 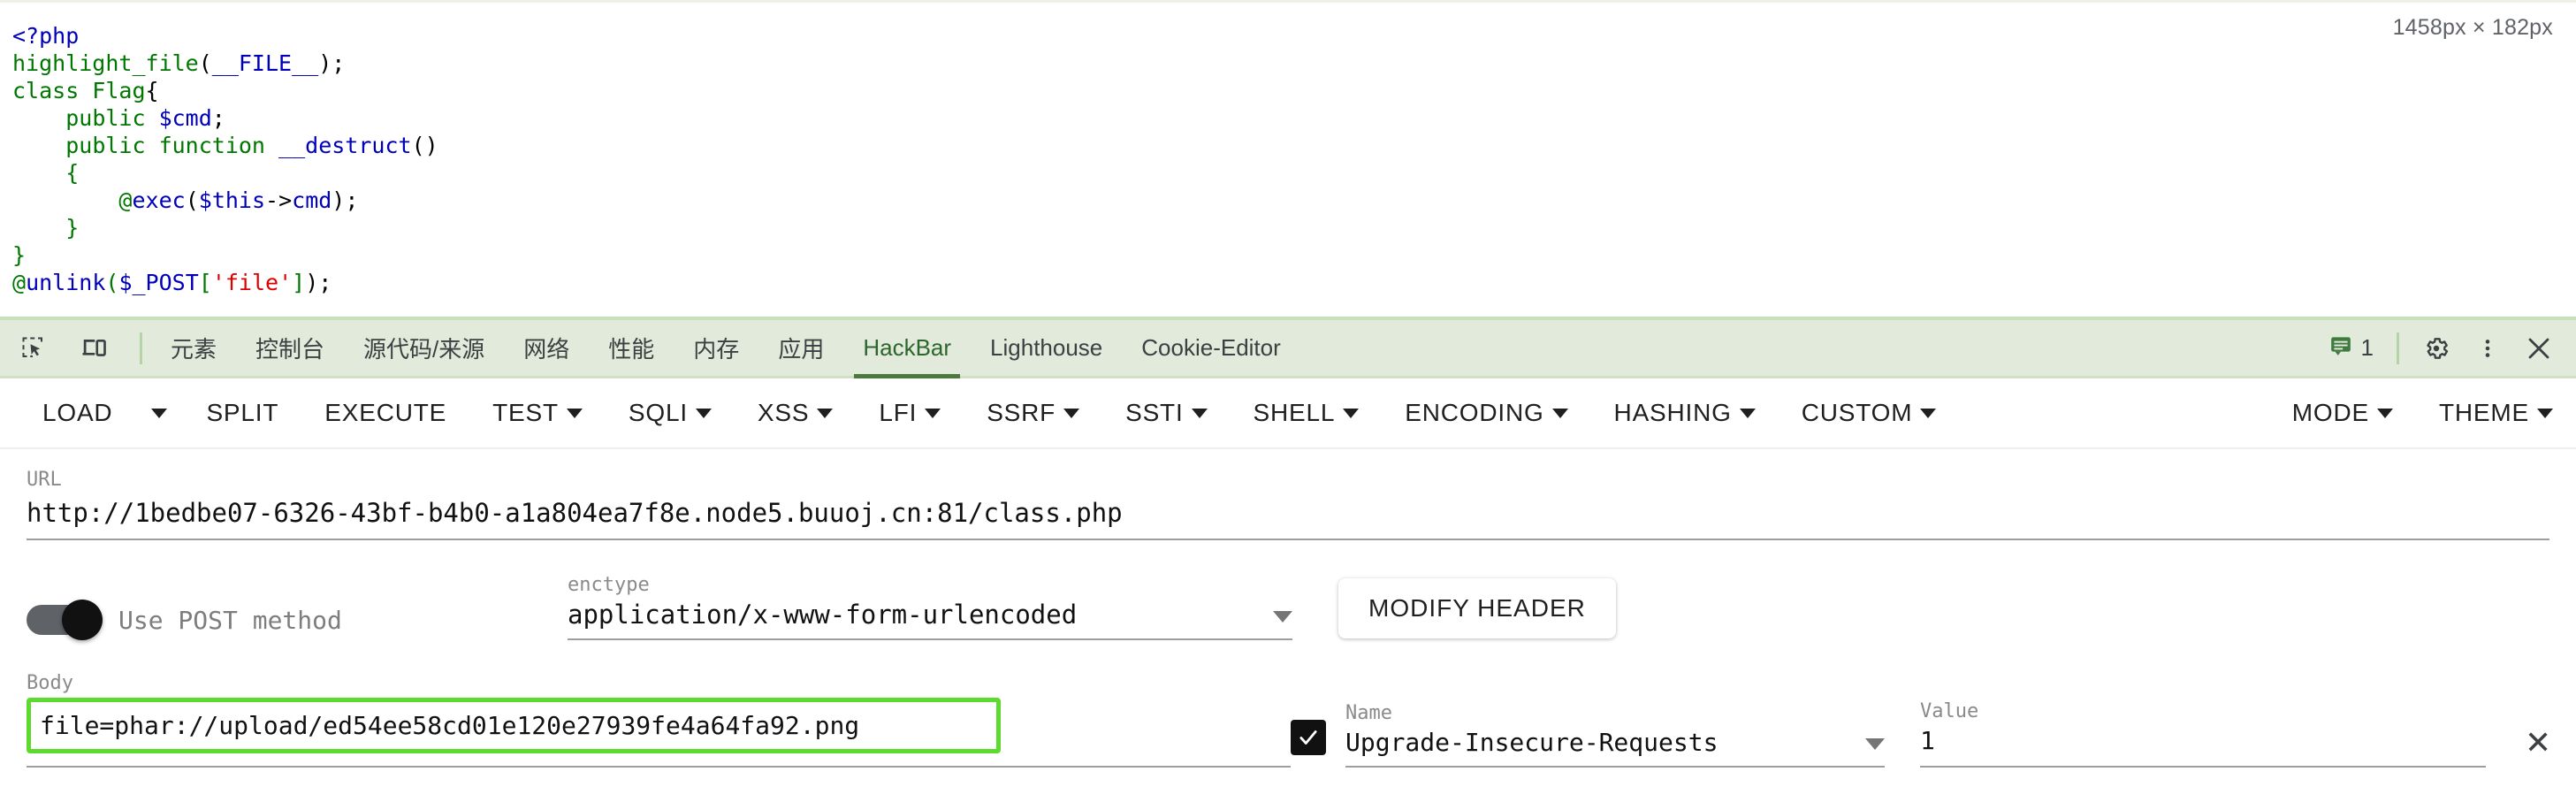 I want to click on hackbar-button-split: SPLIT, so click(x=242, y=412).